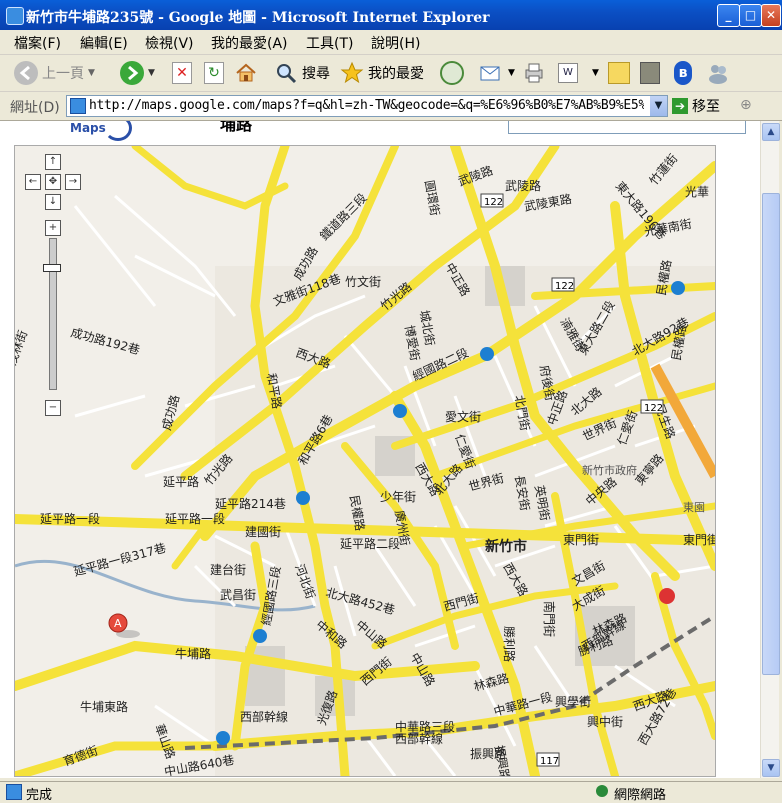  I want to click on road-label: 西部幹線, so click(264, 716).